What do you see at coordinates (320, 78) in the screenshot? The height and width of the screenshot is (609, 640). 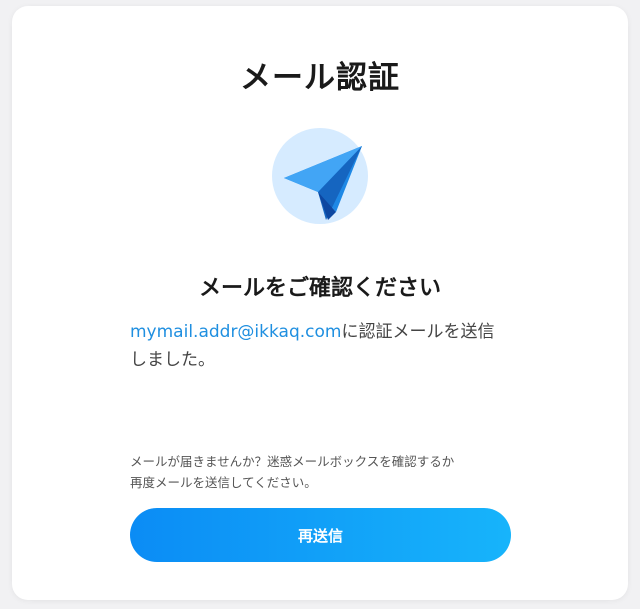 I see `page-title: メール認証` at bounding box center [320, 78].